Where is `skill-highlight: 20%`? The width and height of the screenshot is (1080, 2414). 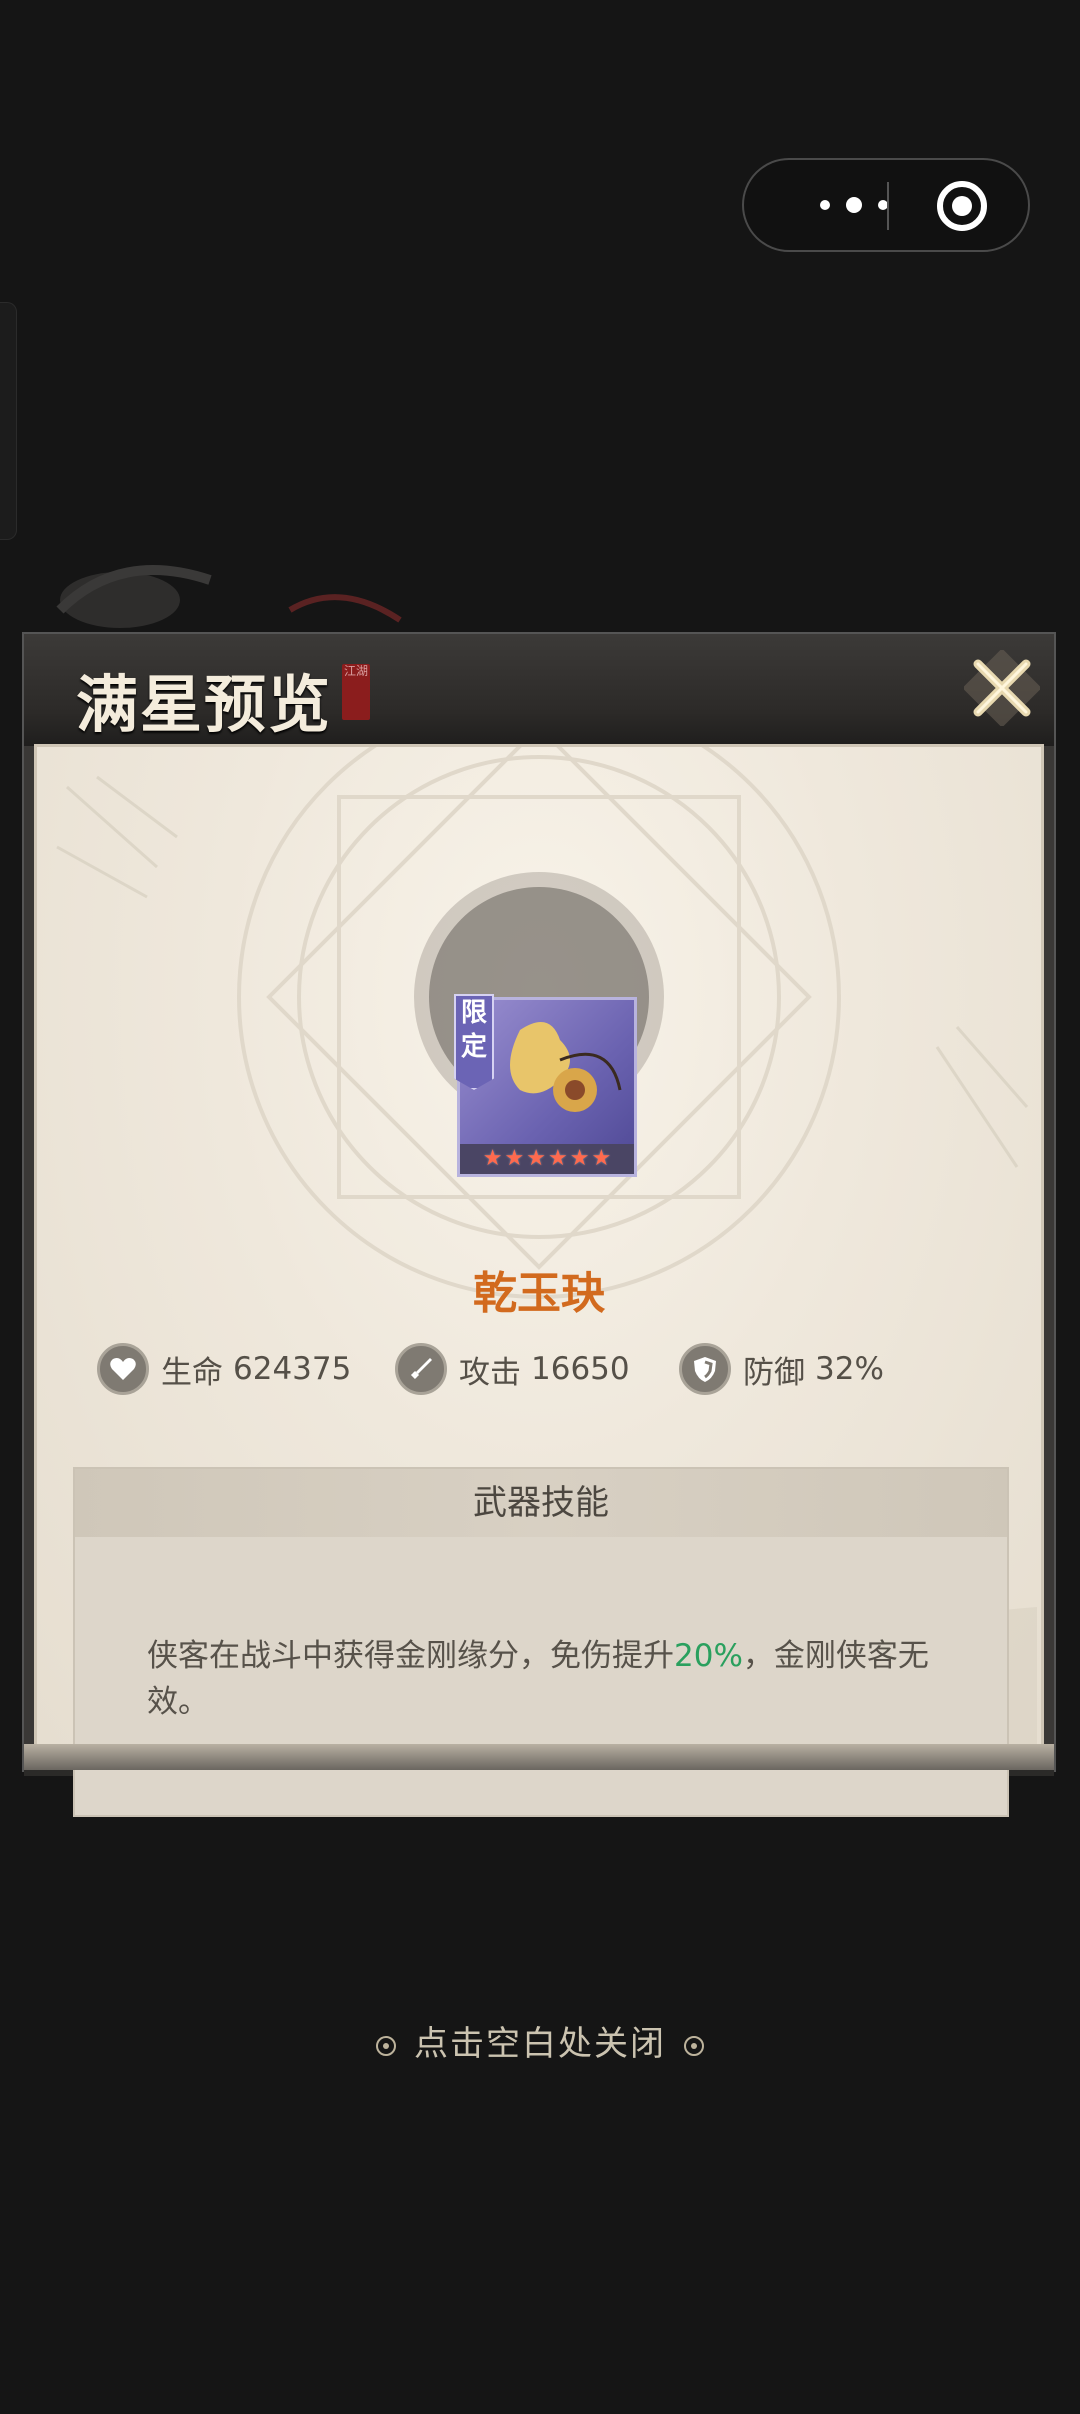
skill-highlight: 20% is located at coordinates (708, 1656).